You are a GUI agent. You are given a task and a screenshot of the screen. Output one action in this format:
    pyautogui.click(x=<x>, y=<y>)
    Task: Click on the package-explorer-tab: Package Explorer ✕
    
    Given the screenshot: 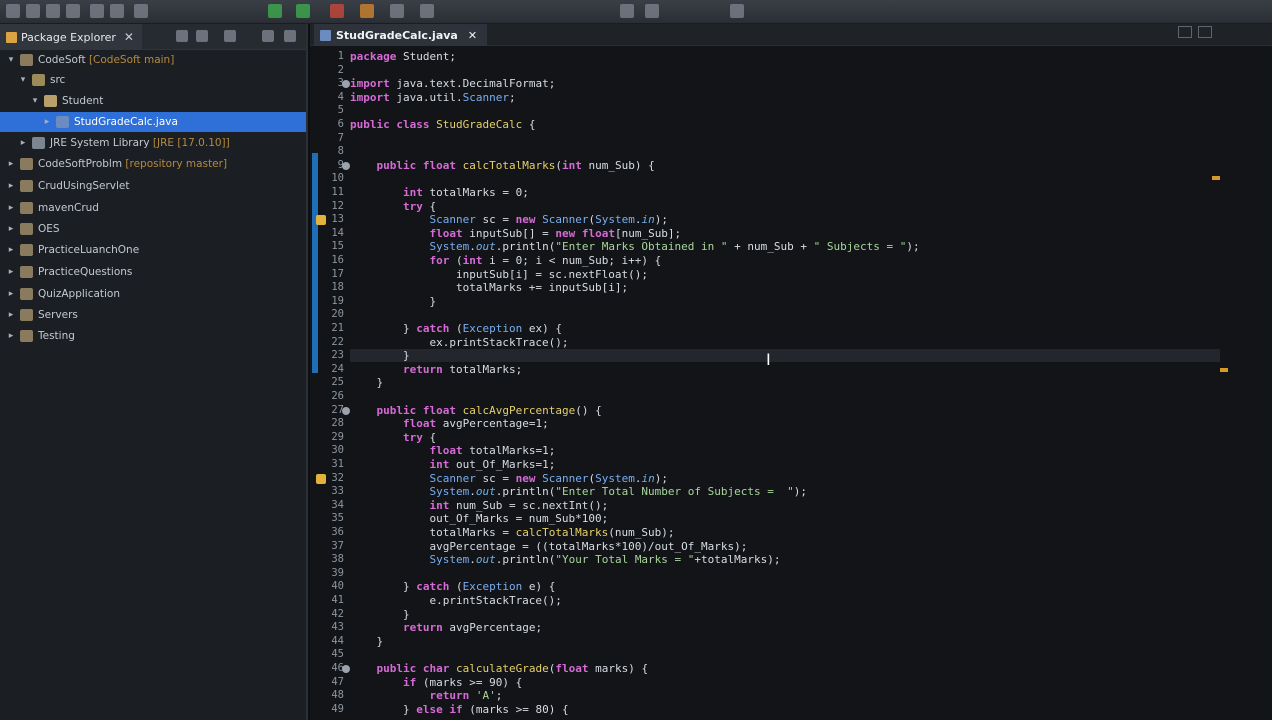 What is the action you would take?
    pyautogui.click(x=71, y=37)
    